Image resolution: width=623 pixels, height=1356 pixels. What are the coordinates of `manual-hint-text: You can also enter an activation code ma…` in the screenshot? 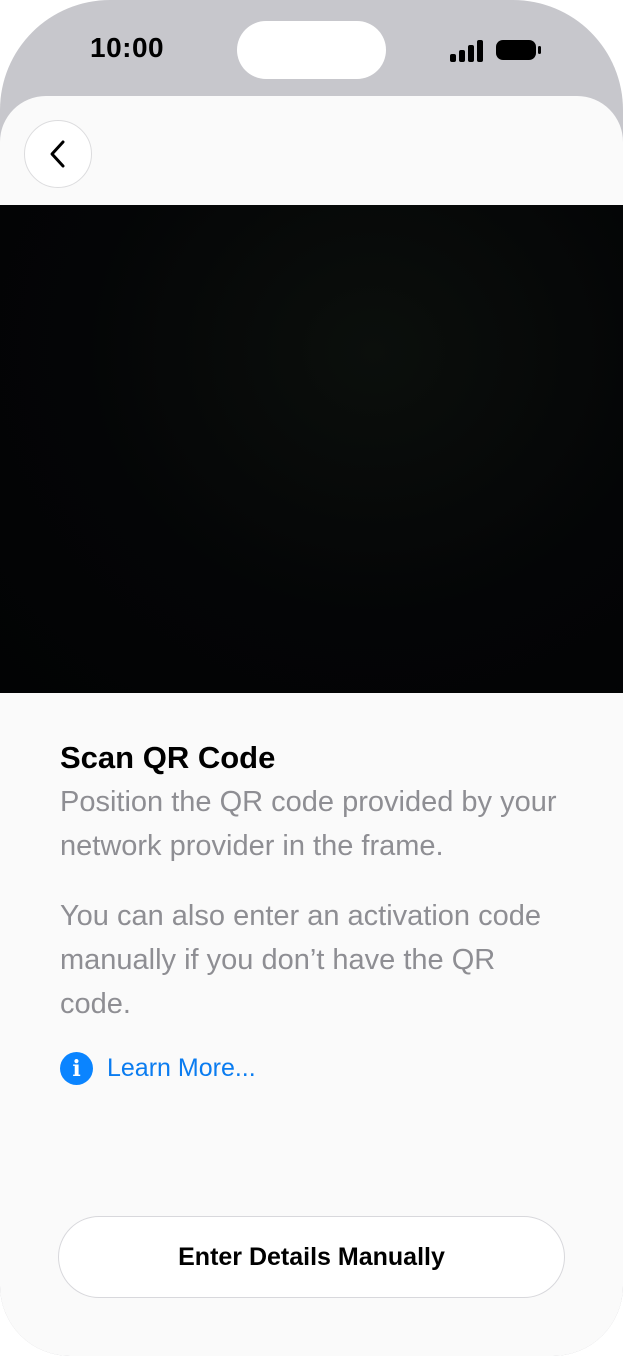 It's located at (300, 960).